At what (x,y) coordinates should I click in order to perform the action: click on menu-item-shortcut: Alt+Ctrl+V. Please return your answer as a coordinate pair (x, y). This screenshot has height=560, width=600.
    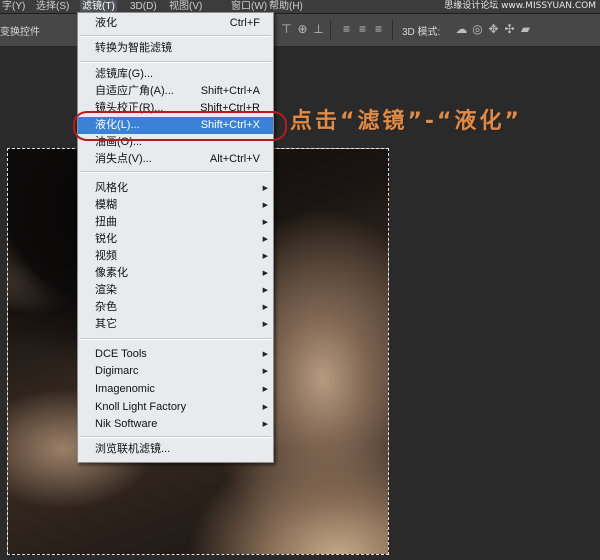
    Looking at the image, I should click on (234, 159).